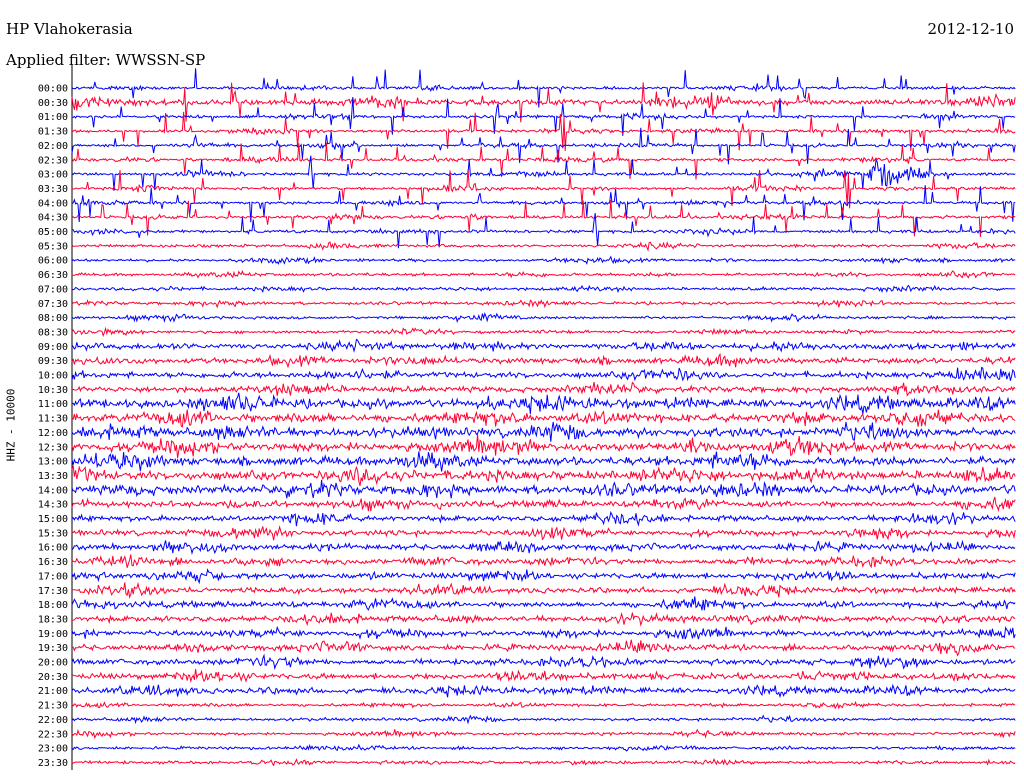 The width and height of the screenshot is (1024, 780). I want to click on row-time-label: 21:30, so click(53, 706).